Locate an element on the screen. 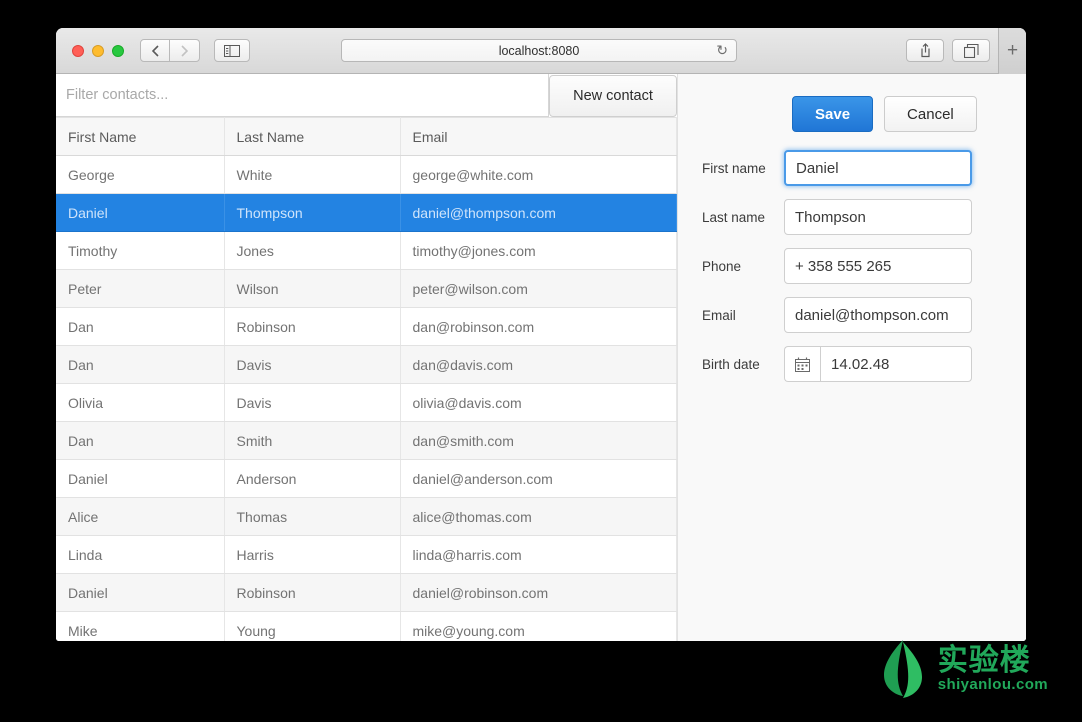  show-tabs-button is located at coordinates (971, 50).